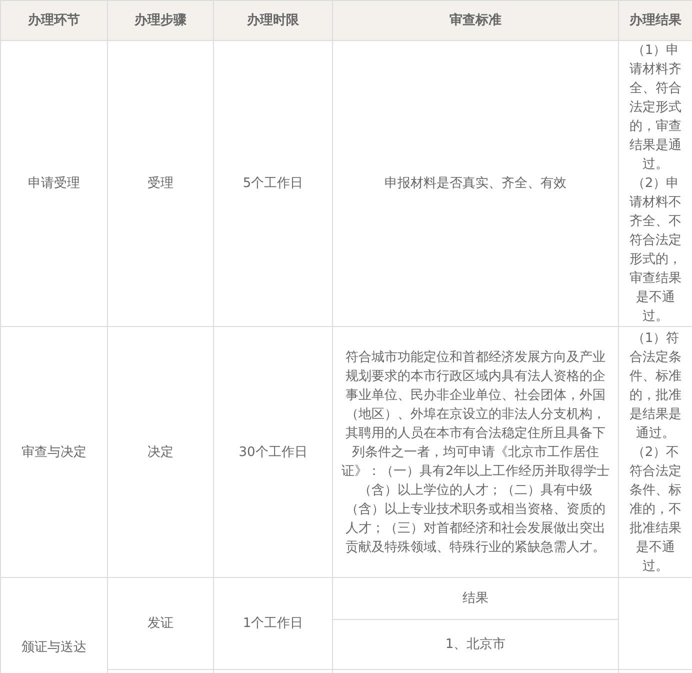 Image resolution: width=692 pixels, height=673 pixels. I want to click on table-cell: （1）符合法定条件、标准的，批准是结果是通过。（2）不符合法定条件、标准的，不批准结果是不通过。, so click(656, 452).